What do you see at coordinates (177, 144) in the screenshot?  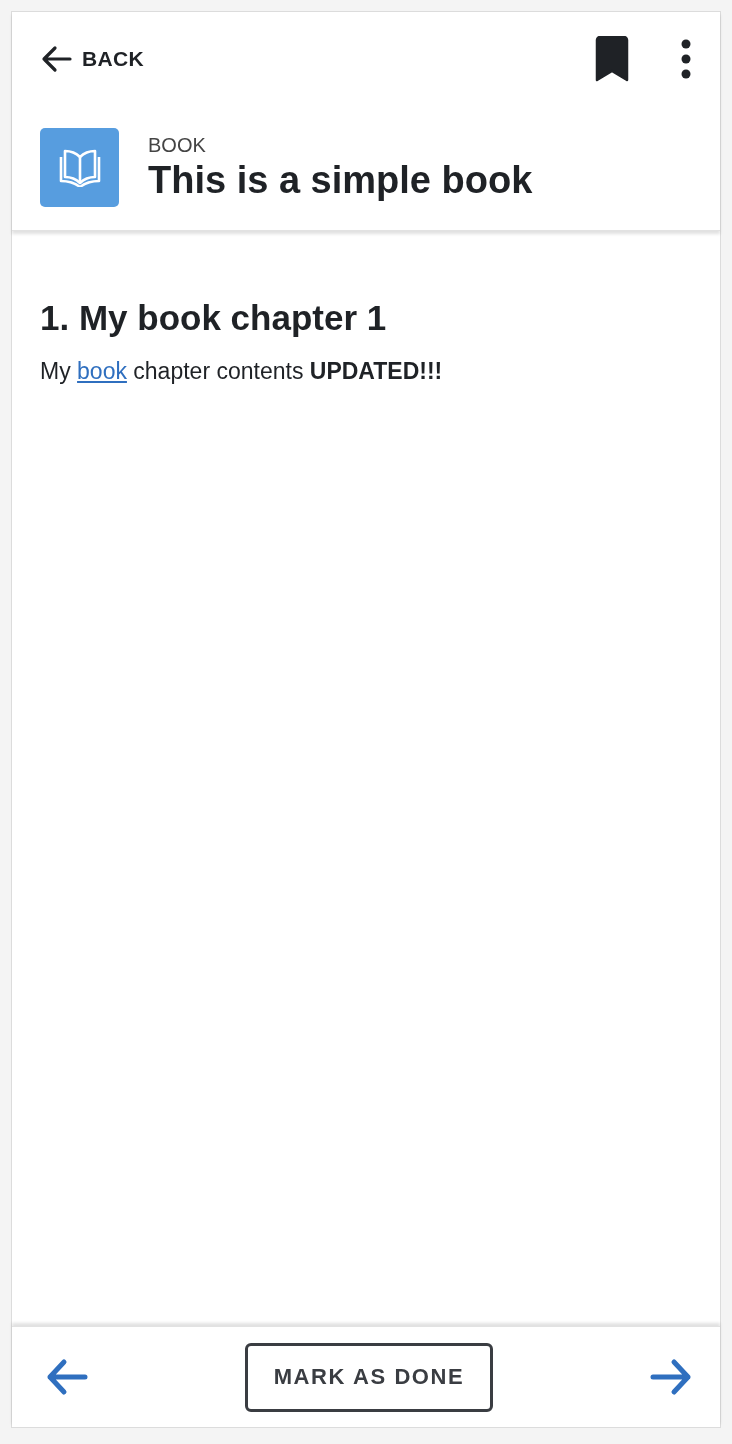 I see `type-label: BOOK` at bounding box center [177, 144].